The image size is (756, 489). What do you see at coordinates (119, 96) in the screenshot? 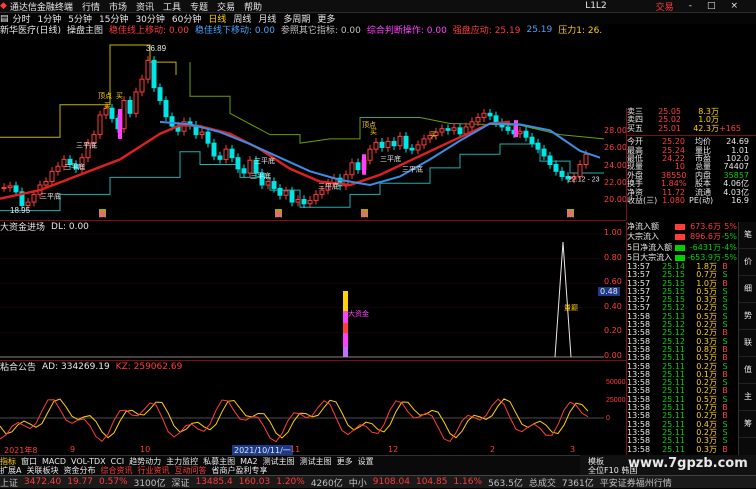
I see `pattern-marker-9: 买` at bounding box center [119, 96].